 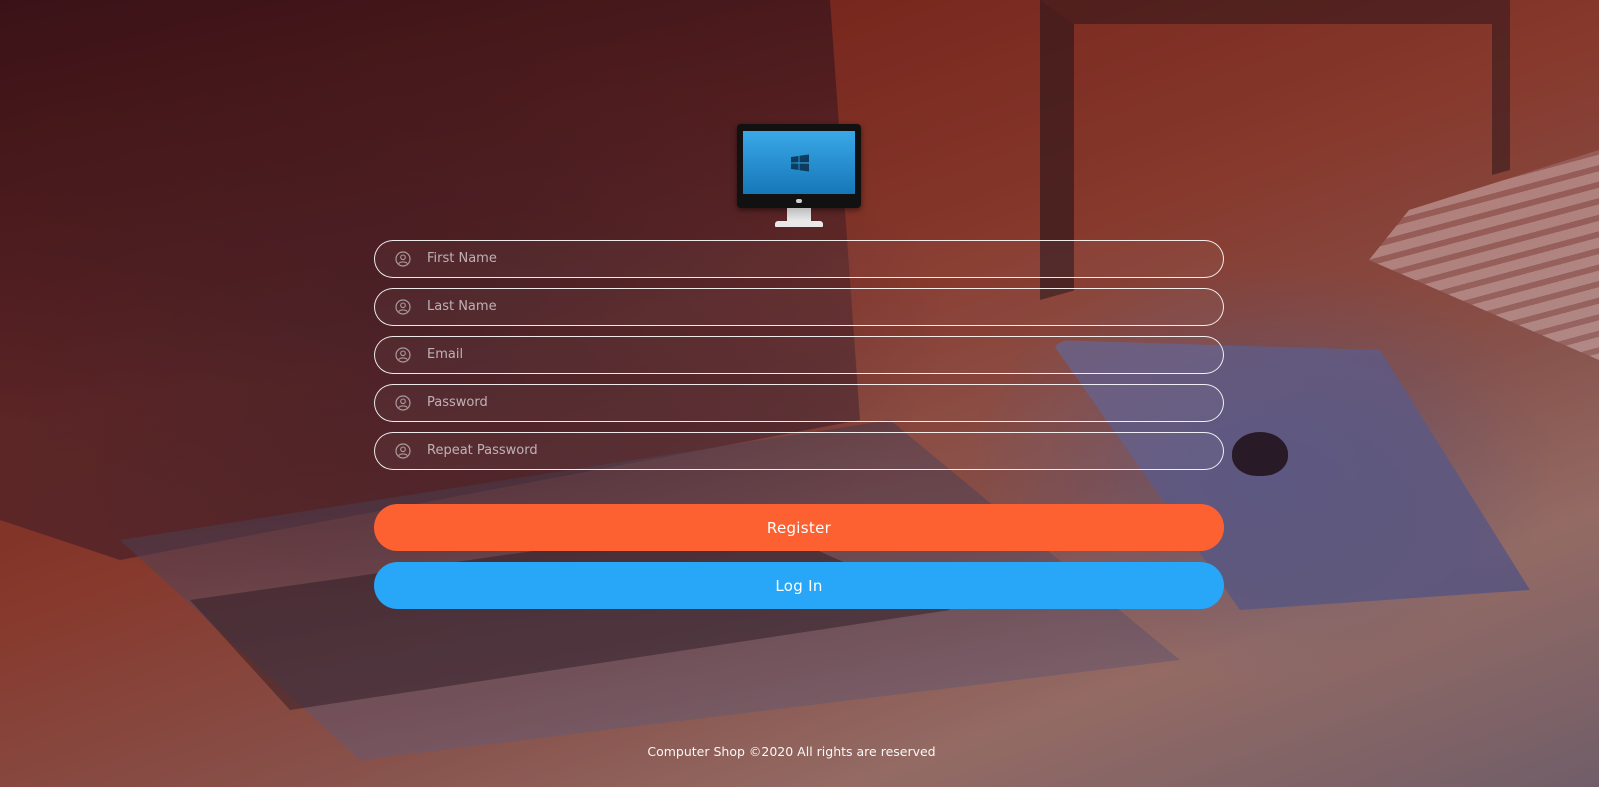 I want to click on monitor-screen, so click(x=799, y=162).